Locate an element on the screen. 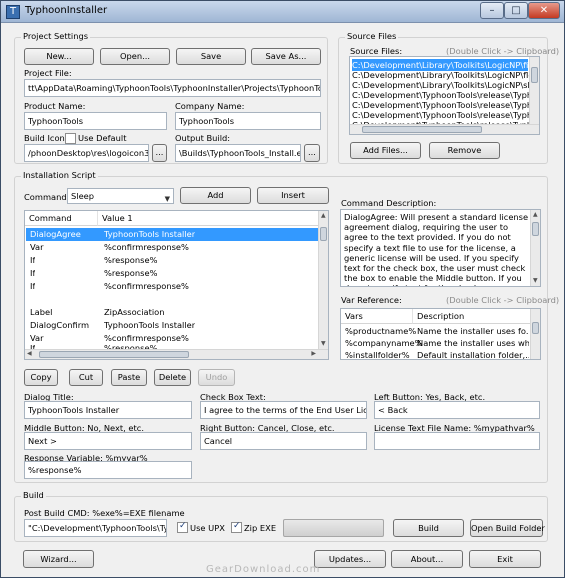 This screenshot has height=578, width=565. window-title: TyphoonInstaller is located at coordinates (66, 10).